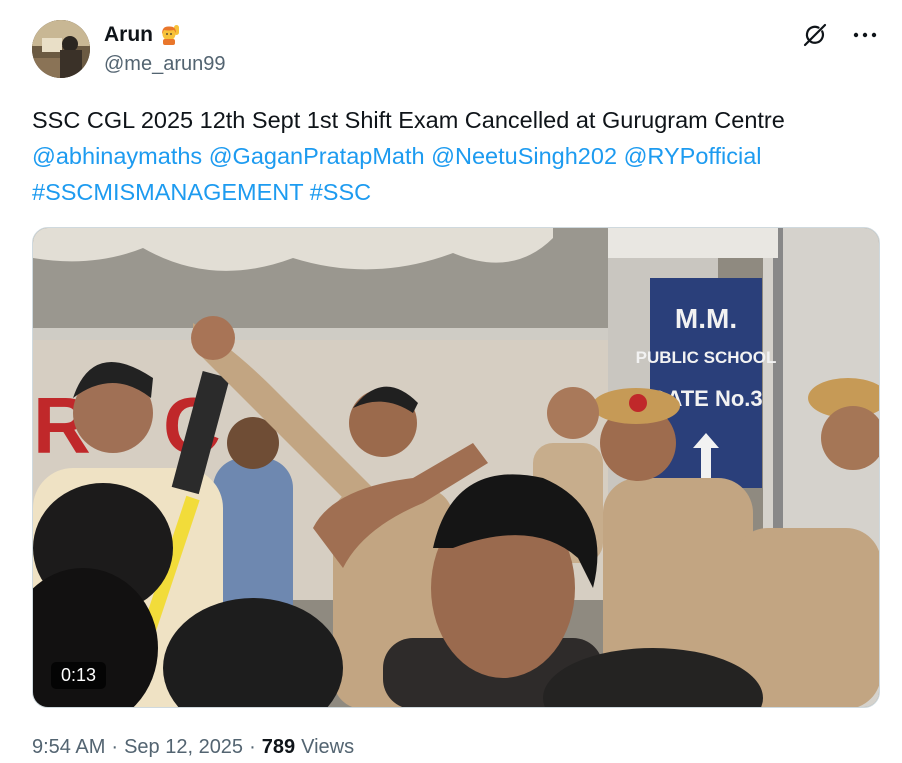  What do you see at coordinates (128, 35) in the screenshot?
I see `author-name: Arun` at bounding box center [128, 35].